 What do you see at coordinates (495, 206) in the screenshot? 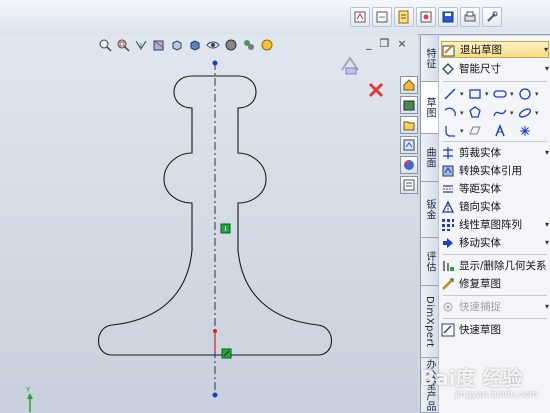
I see `mirror-entities-button: 镜向实体` at bounding box center [495, 206].